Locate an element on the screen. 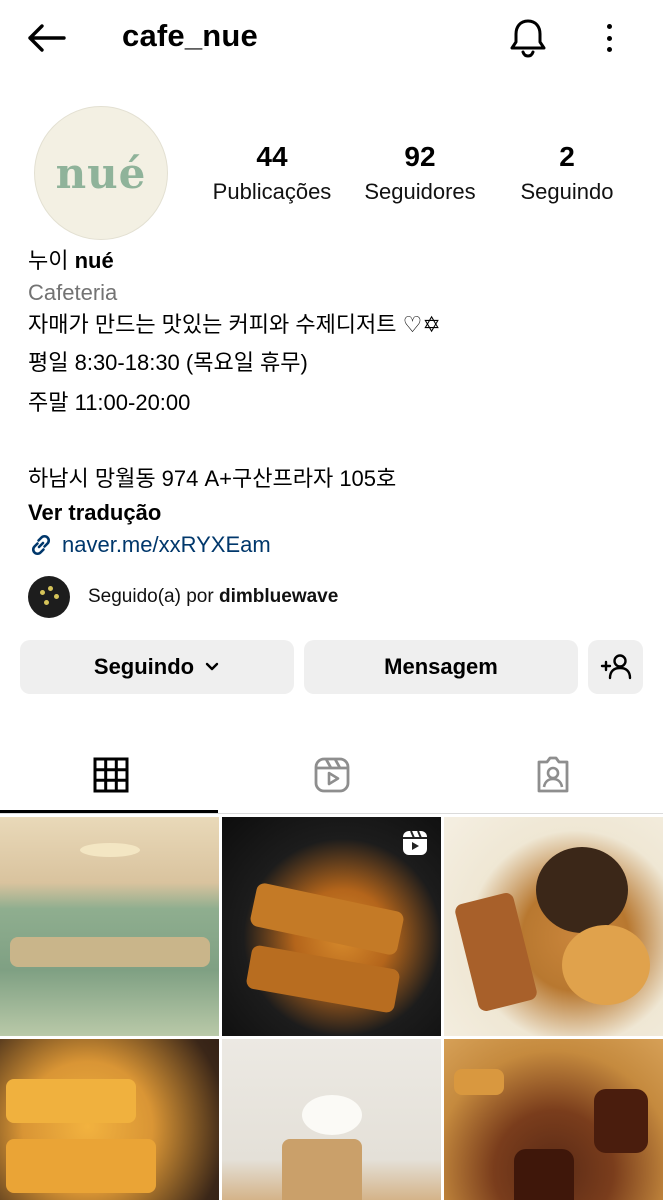  bio-external-link: naver.me/xxRYXEam is located at coordinates (149, 545).